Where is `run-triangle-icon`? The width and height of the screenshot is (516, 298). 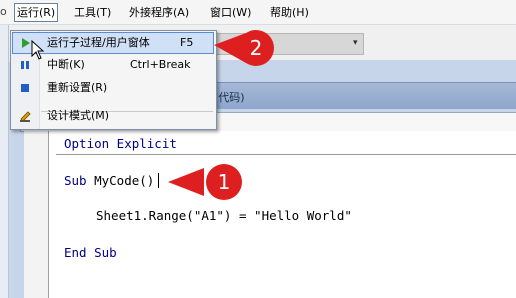
run-triangle-icon is located at coordinates (25, 43).